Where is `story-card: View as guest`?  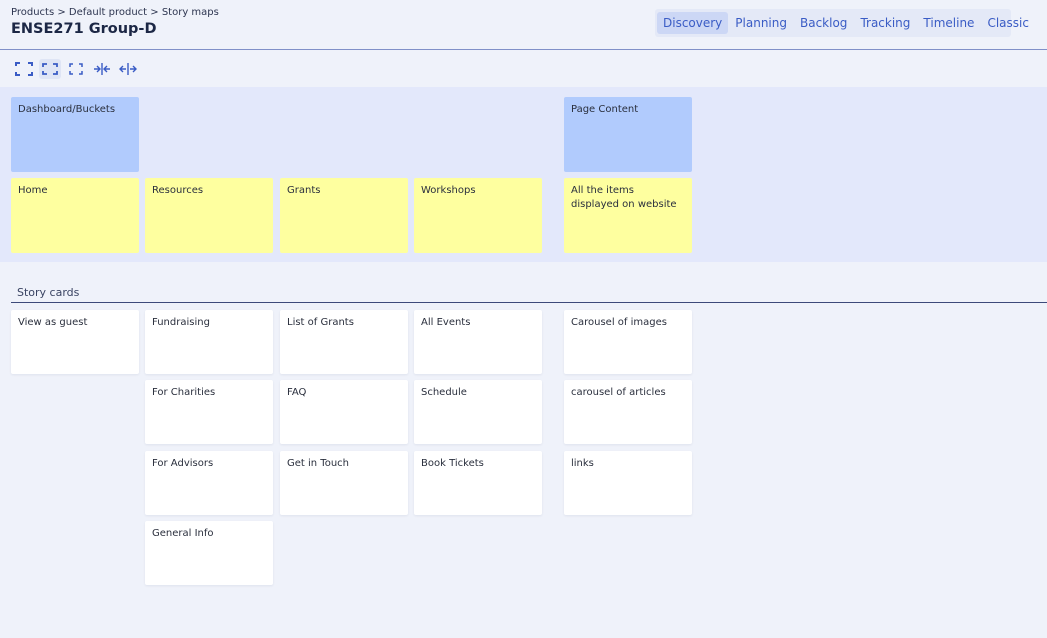 story-card: View as guest is located at coordinates (75, 342).